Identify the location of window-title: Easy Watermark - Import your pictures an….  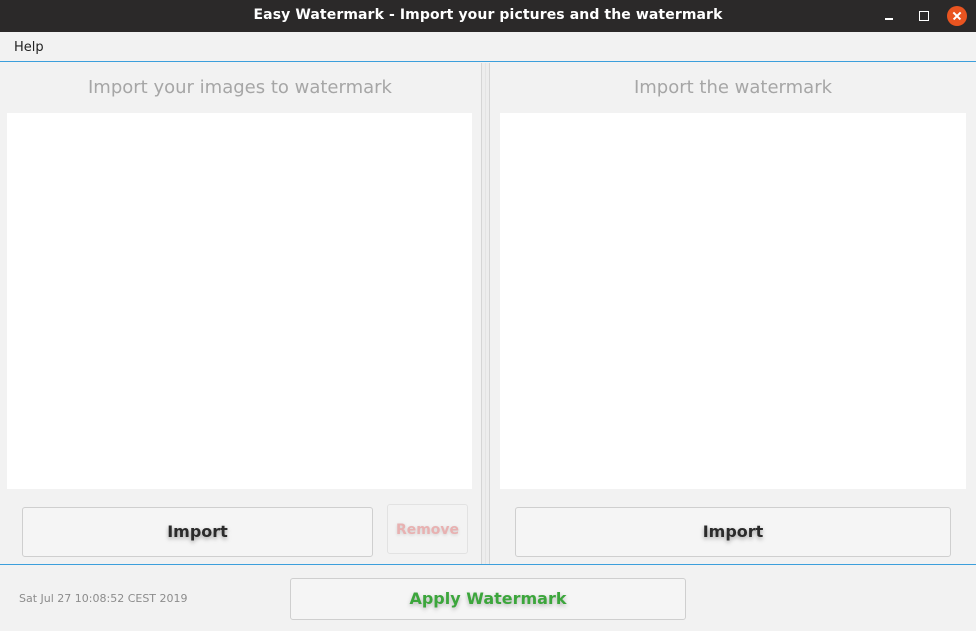
(488, 15).